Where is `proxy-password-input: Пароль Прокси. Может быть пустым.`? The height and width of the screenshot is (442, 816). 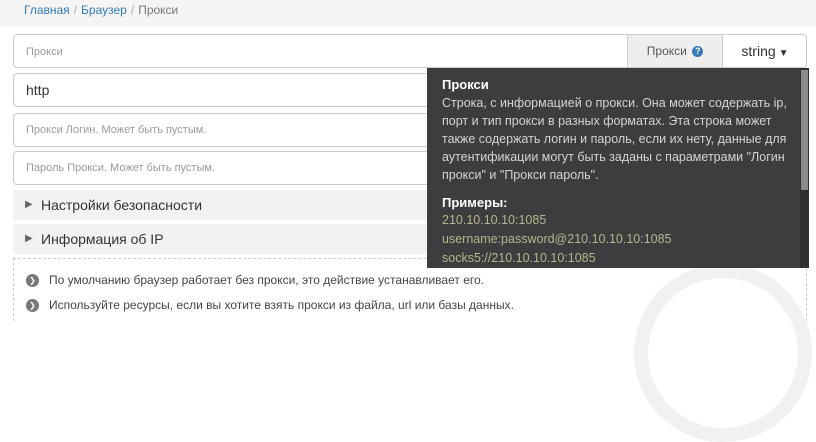
proxy-password-input: Пароль Прокси. Может быть пустым. is located at coordinates (228, 168).